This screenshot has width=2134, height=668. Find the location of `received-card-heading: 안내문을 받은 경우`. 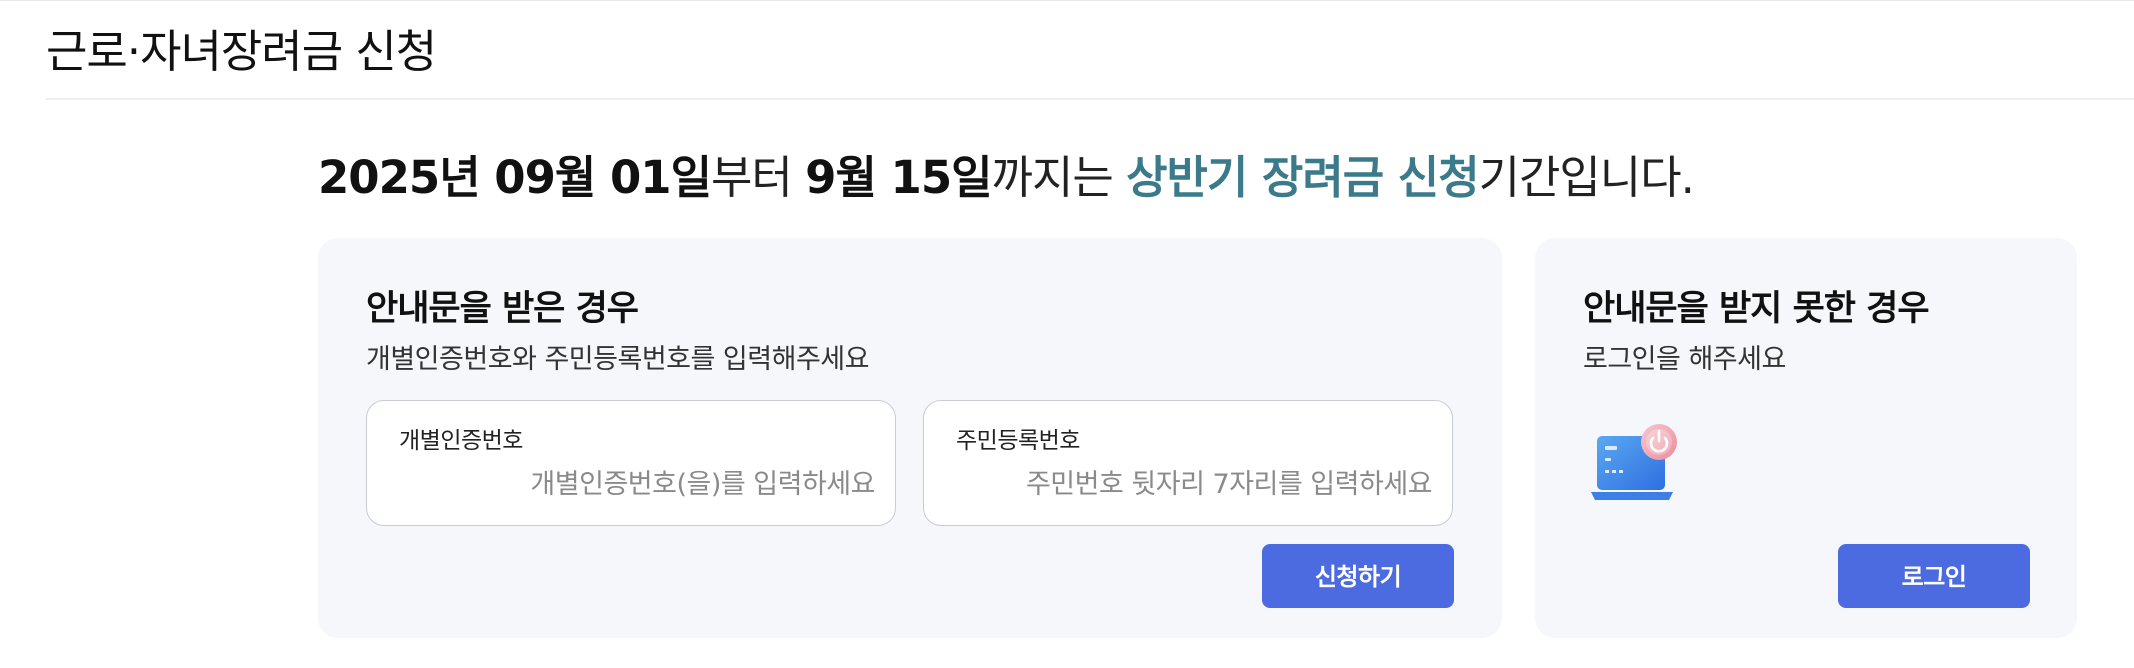

received-card-heading: 안내문을 받은 경우 is located at coordinates (502, 309).